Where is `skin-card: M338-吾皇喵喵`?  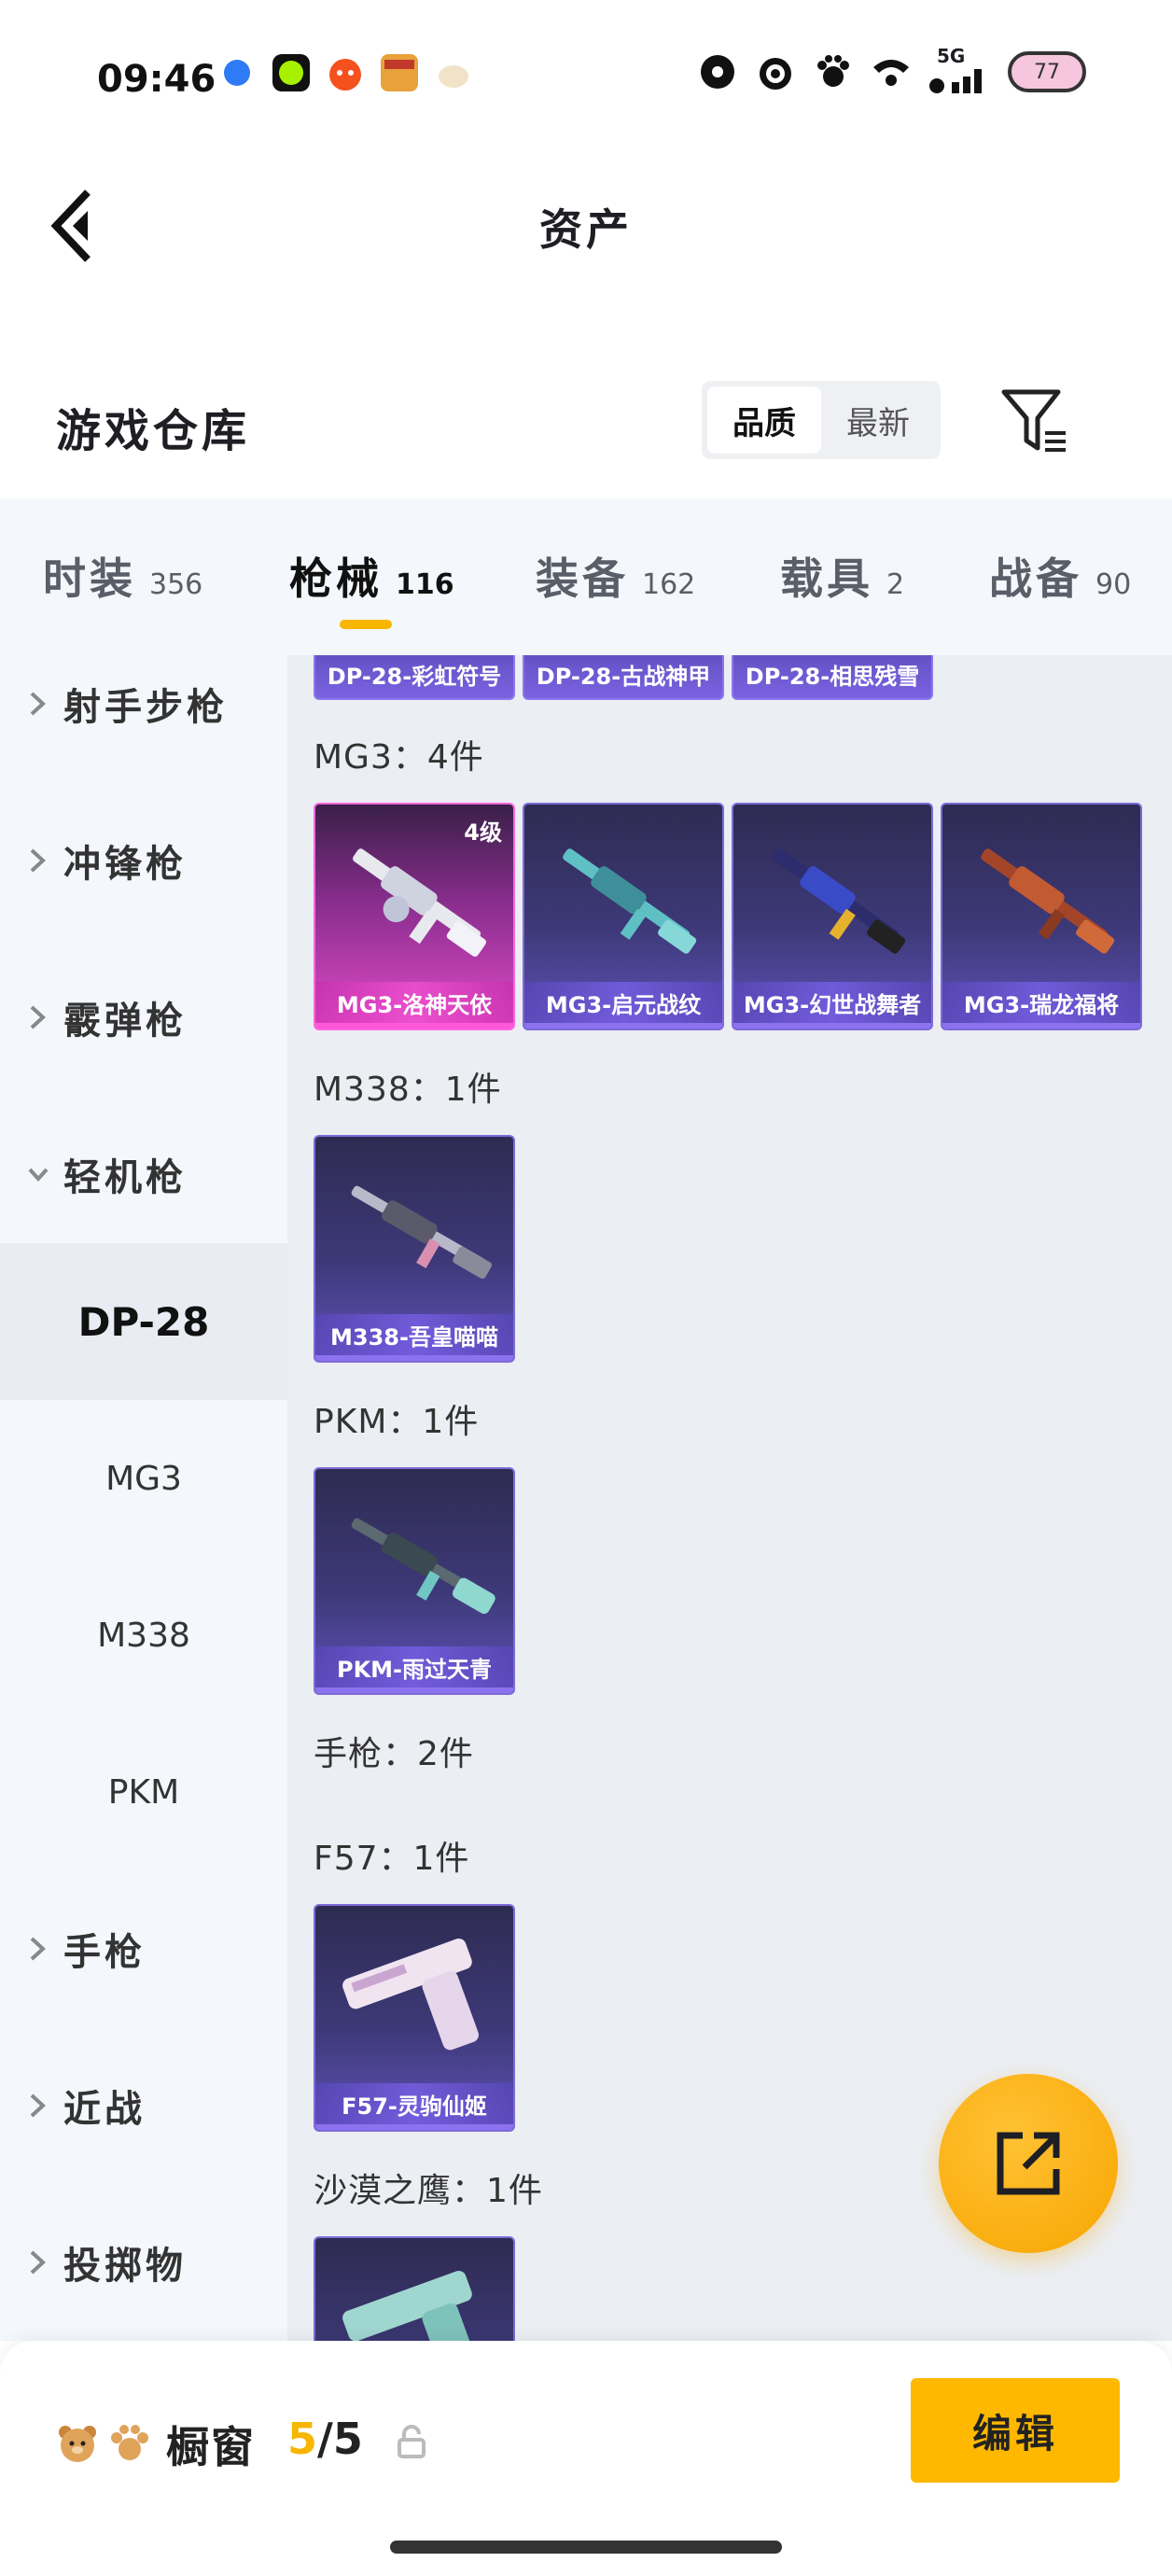
skin-card: M338-吾皇喵喵 is located at coordinates (414, 1249).